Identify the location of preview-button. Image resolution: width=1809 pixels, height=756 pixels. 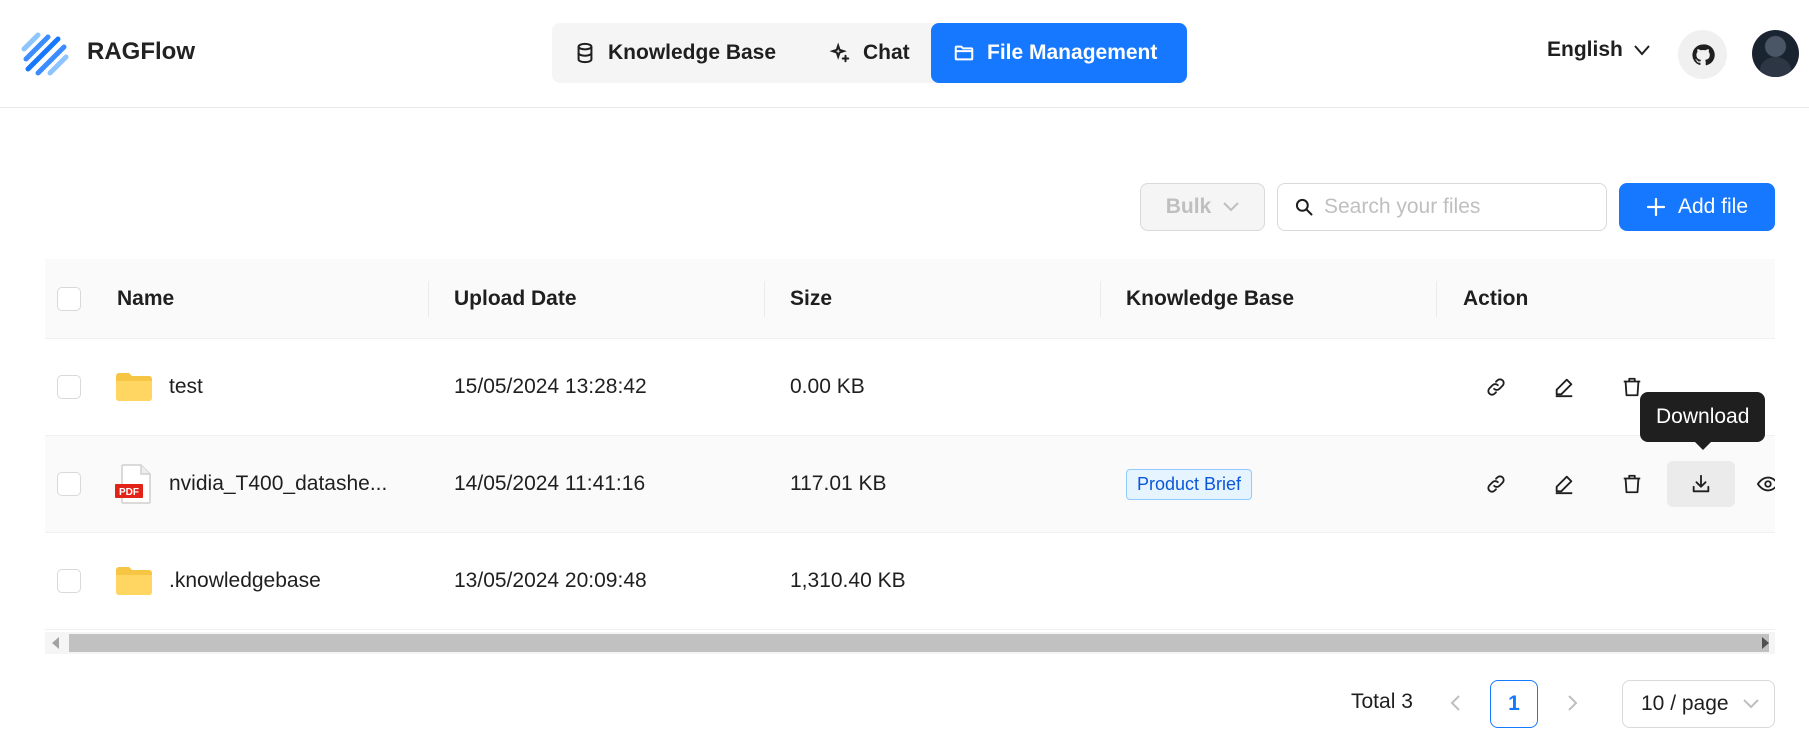
(1760, 484).